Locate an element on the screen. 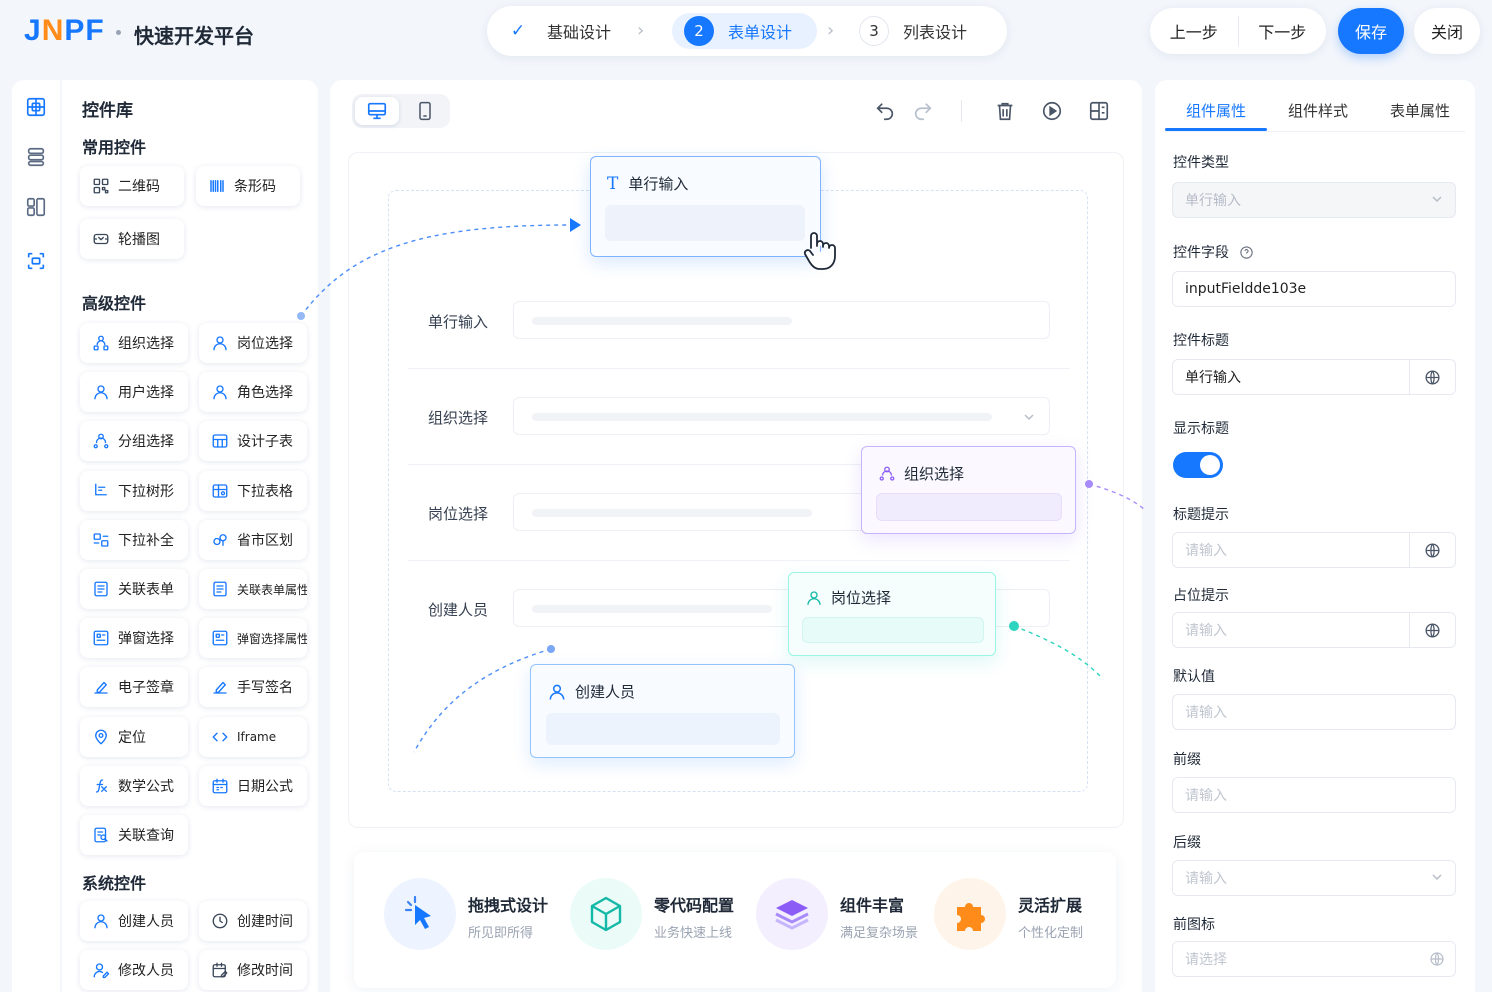 This screenshot has width=1492, height=992. icon-select: 请选择 is located at coordinates (1314, 959).